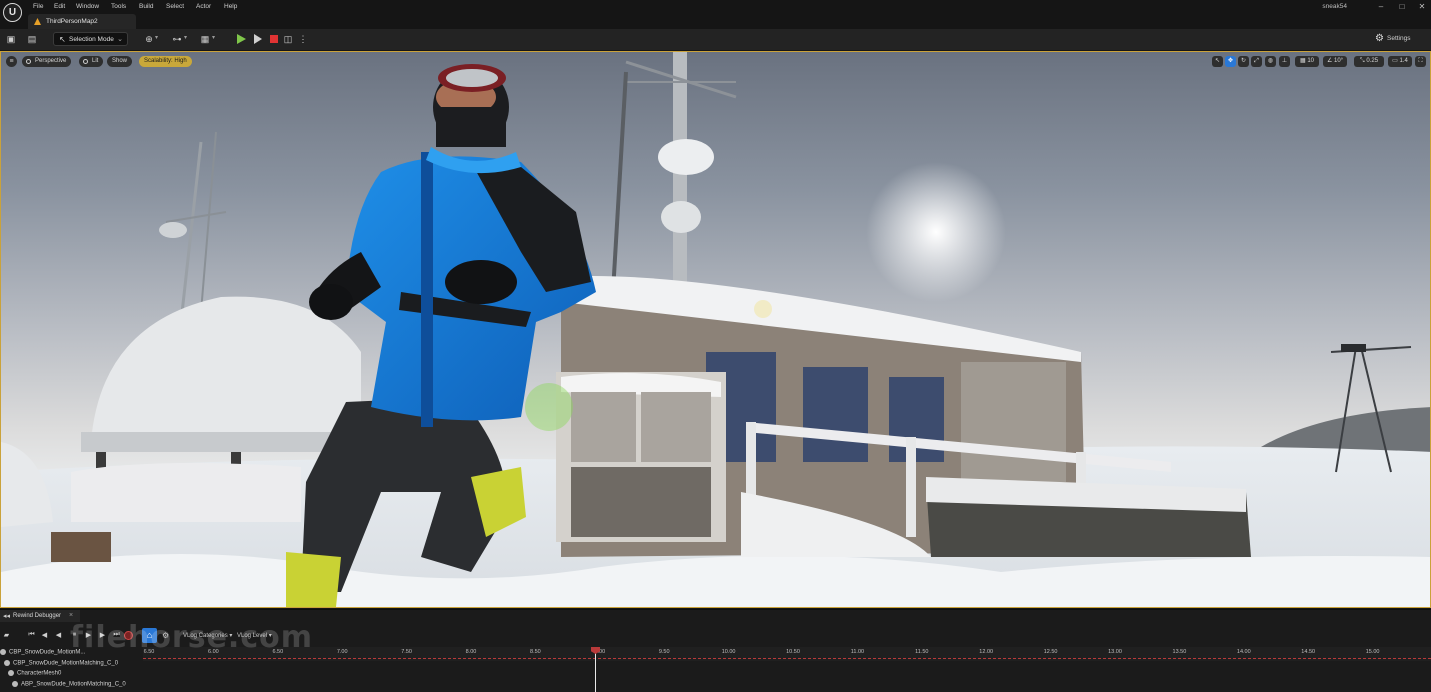 Image resolution: width=1431 pixels, height=692 pixels. Describe the element at coordinates (44, 635) in the screenshot. I see `step-back-icon: ◀` at that location.